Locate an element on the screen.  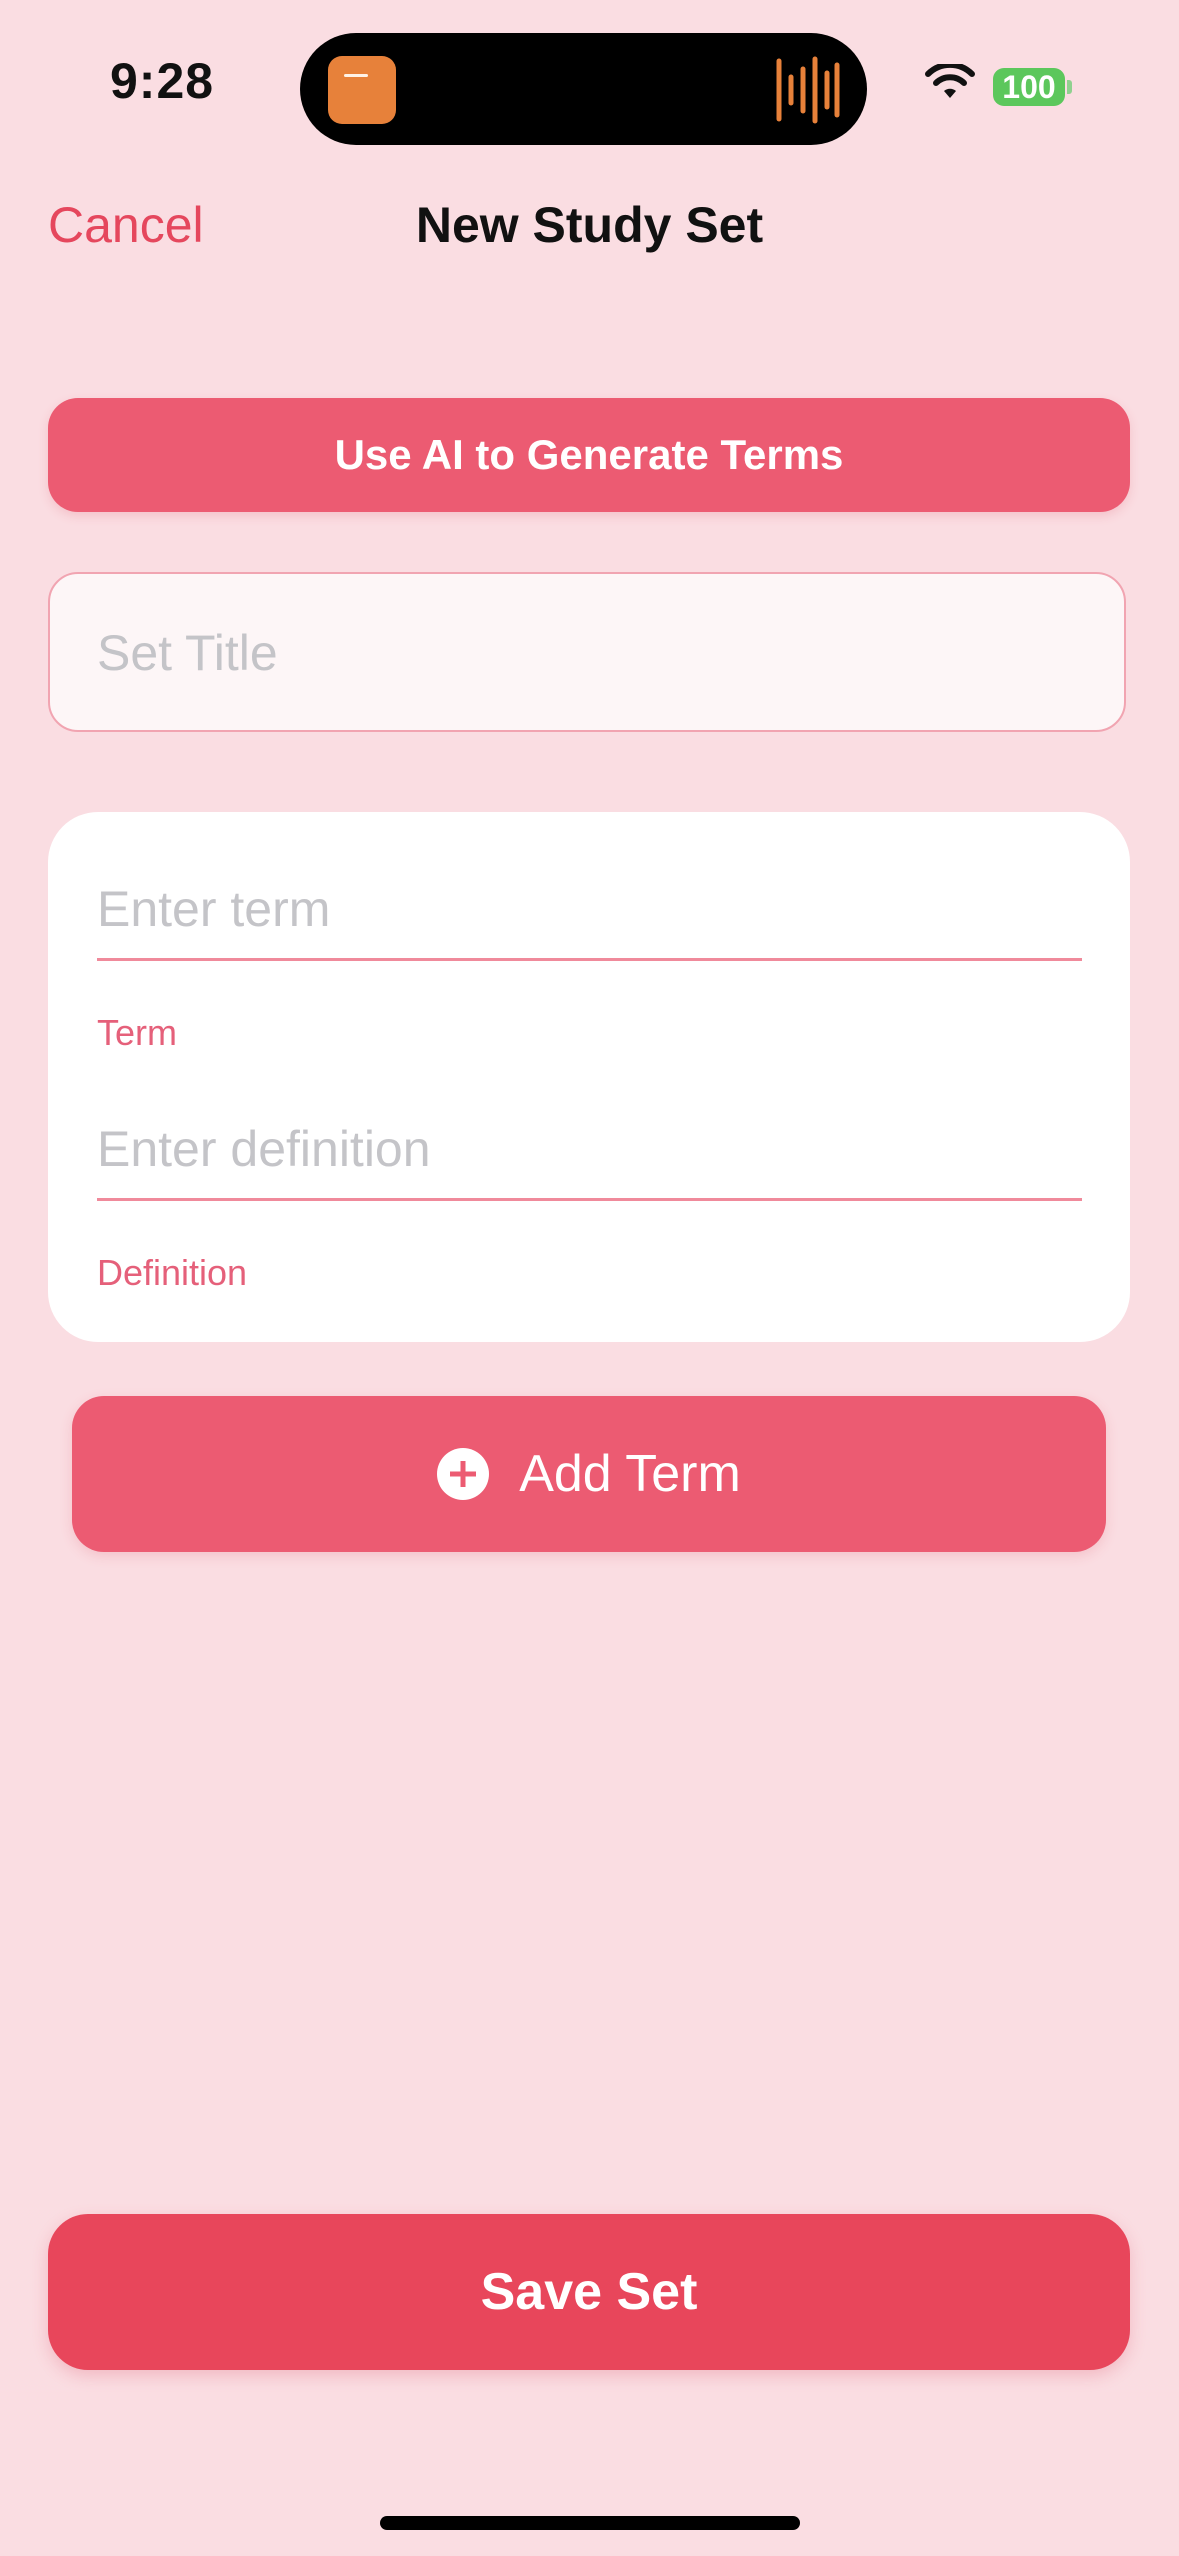
term-input: Enter term is located at coordinates (213, 909).